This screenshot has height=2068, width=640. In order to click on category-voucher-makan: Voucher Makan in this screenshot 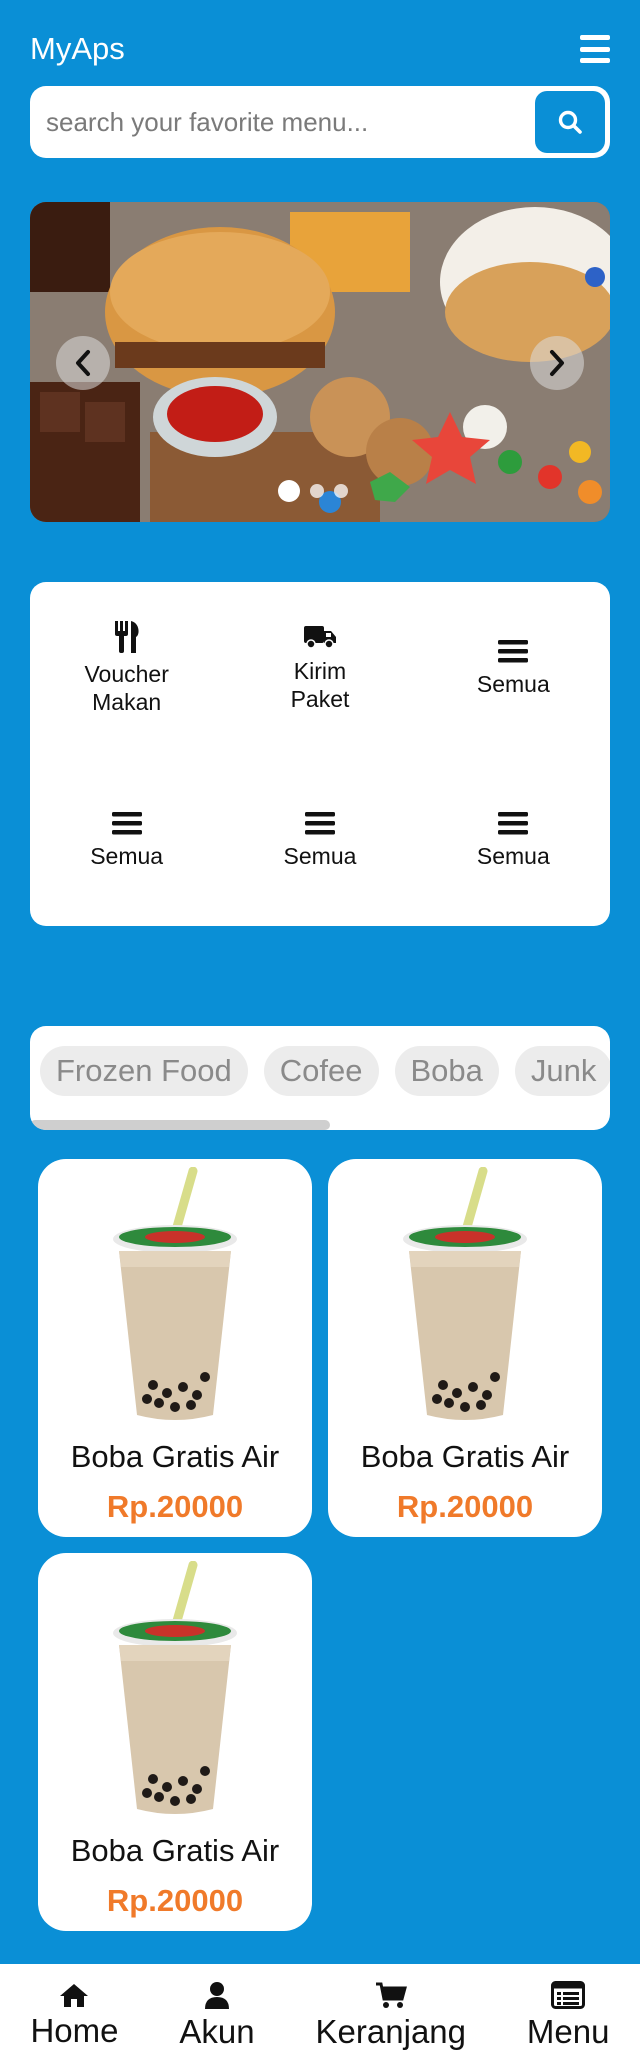, I will do `click(126, 668)`.